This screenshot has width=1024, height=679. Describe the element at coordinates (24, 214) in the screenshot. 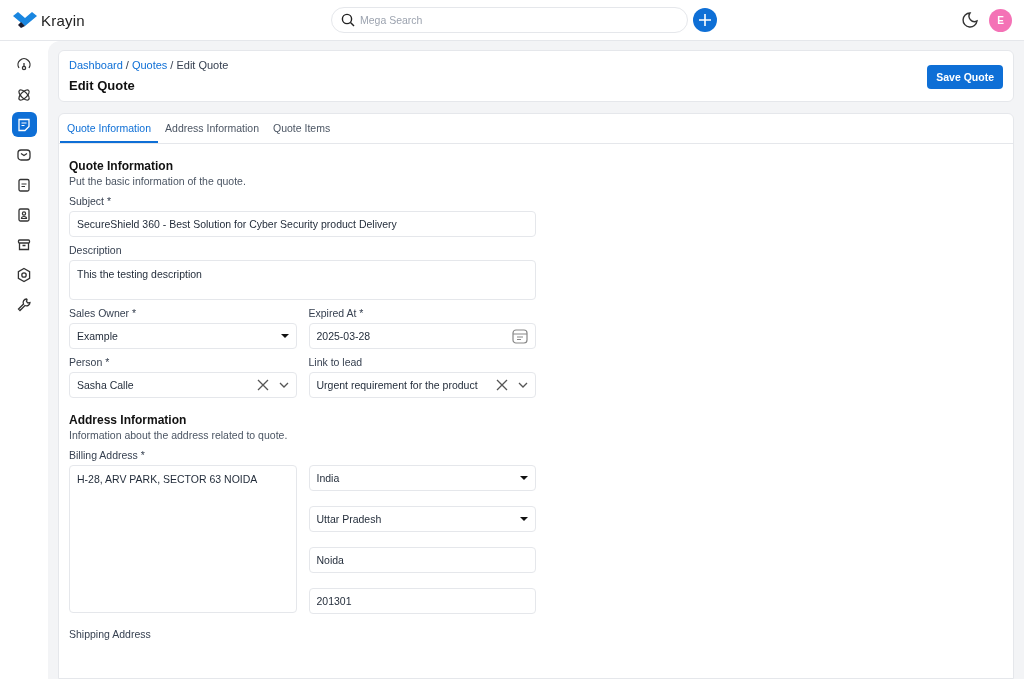

I see `contact-book-icon` at that location.